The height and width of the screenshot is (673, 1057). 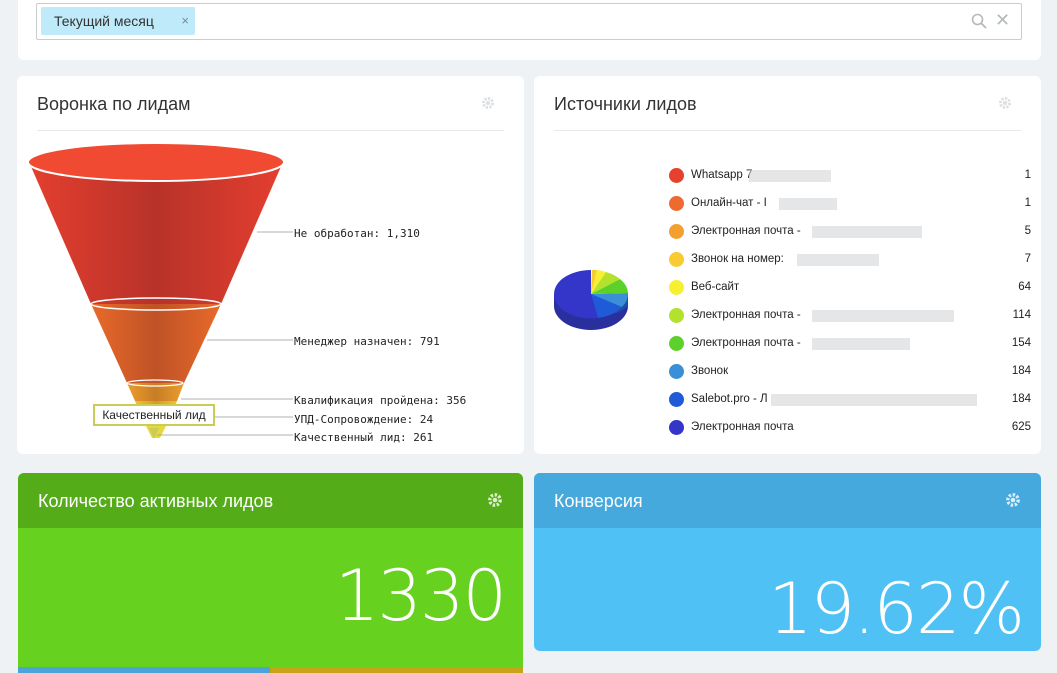 I want to click on sources-title: Источники лидов, so click(x=625, y=104).